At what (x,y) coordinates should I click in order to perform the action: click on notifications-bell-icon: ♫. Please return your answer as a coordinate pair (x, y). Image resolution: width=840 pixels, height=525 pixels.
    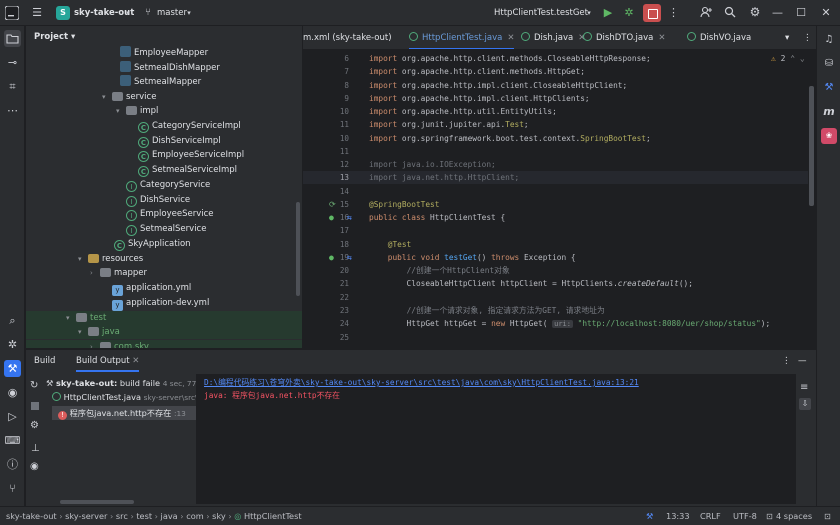
    Looking at the image, I should click on (829, 40).